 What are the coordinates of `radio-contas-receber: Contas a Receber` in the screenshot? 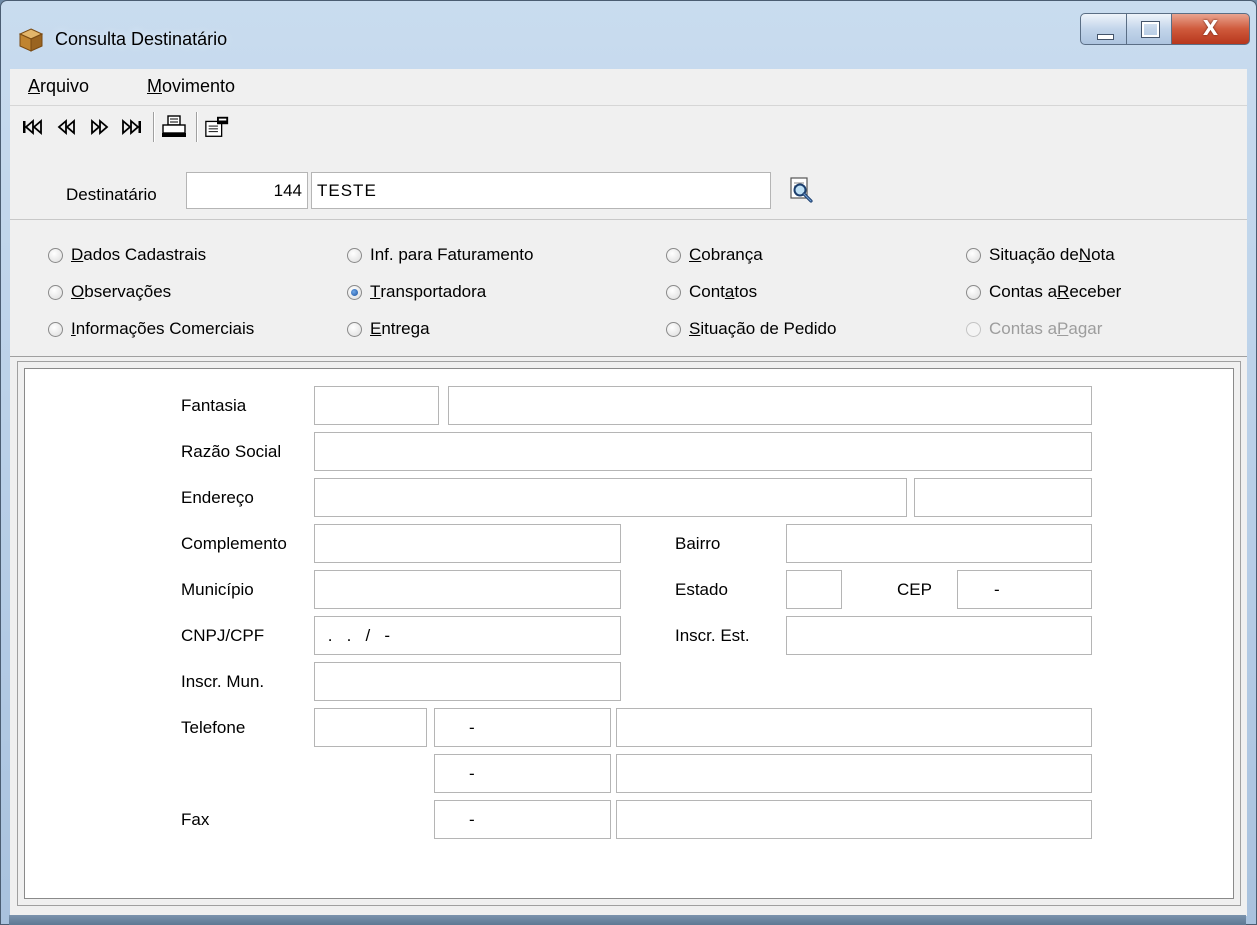 It's located at (1043, 292).